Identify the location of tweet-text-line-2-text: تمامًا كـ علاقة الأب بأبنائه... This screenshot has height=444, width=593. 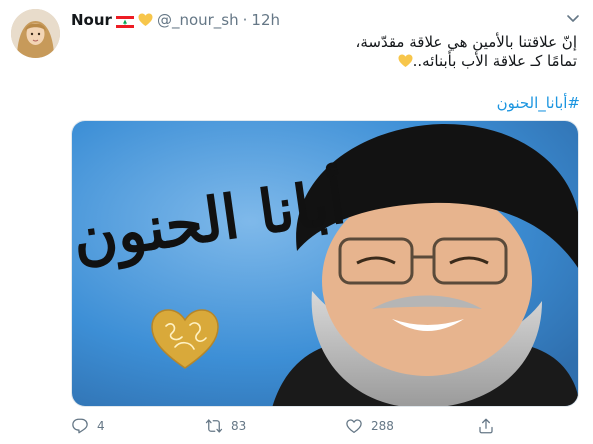
(494, 61).